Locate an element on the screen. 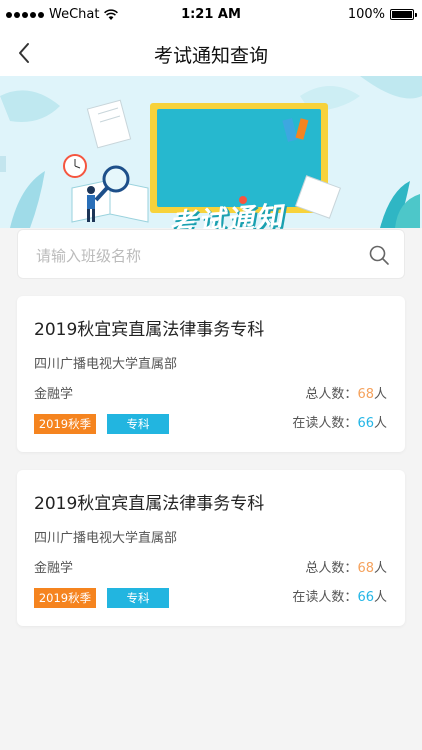 This screenshot has height=750, width=422. status-right: 100% is located at coordinates (382, 14).